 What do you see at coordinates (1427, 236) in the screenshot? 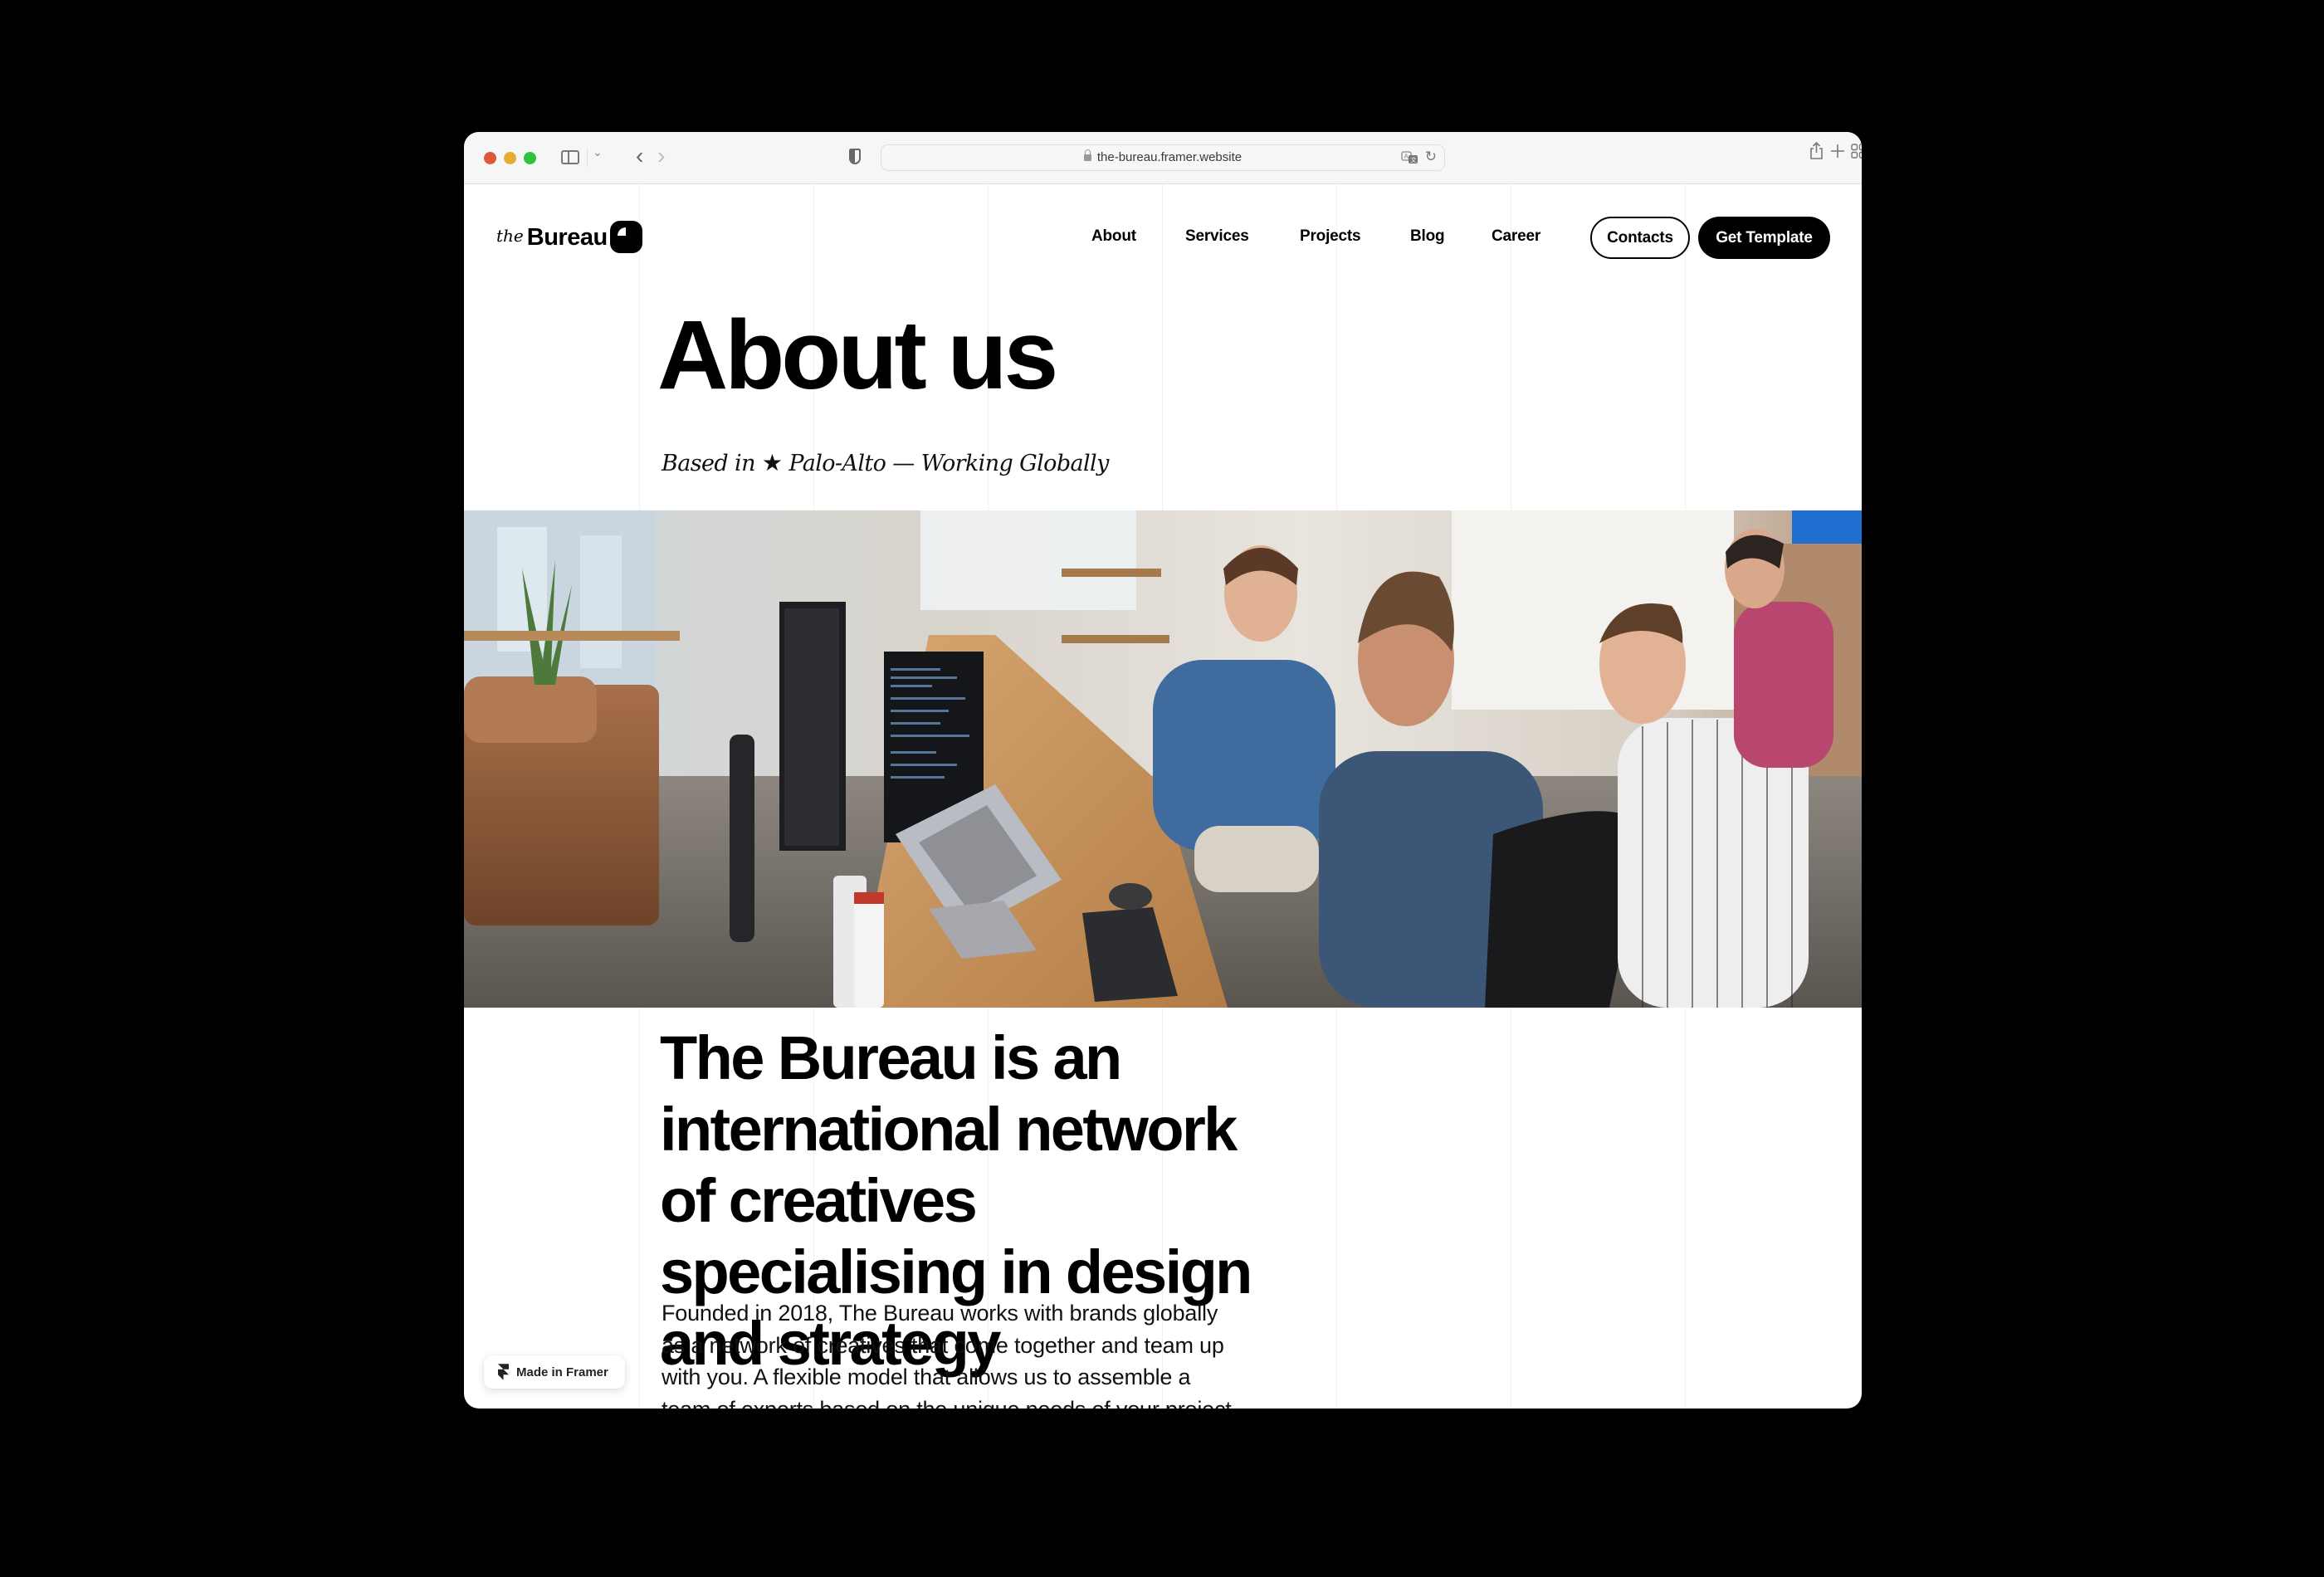
I see `nav-blog: Blog` at bounding box center [1427, 236].